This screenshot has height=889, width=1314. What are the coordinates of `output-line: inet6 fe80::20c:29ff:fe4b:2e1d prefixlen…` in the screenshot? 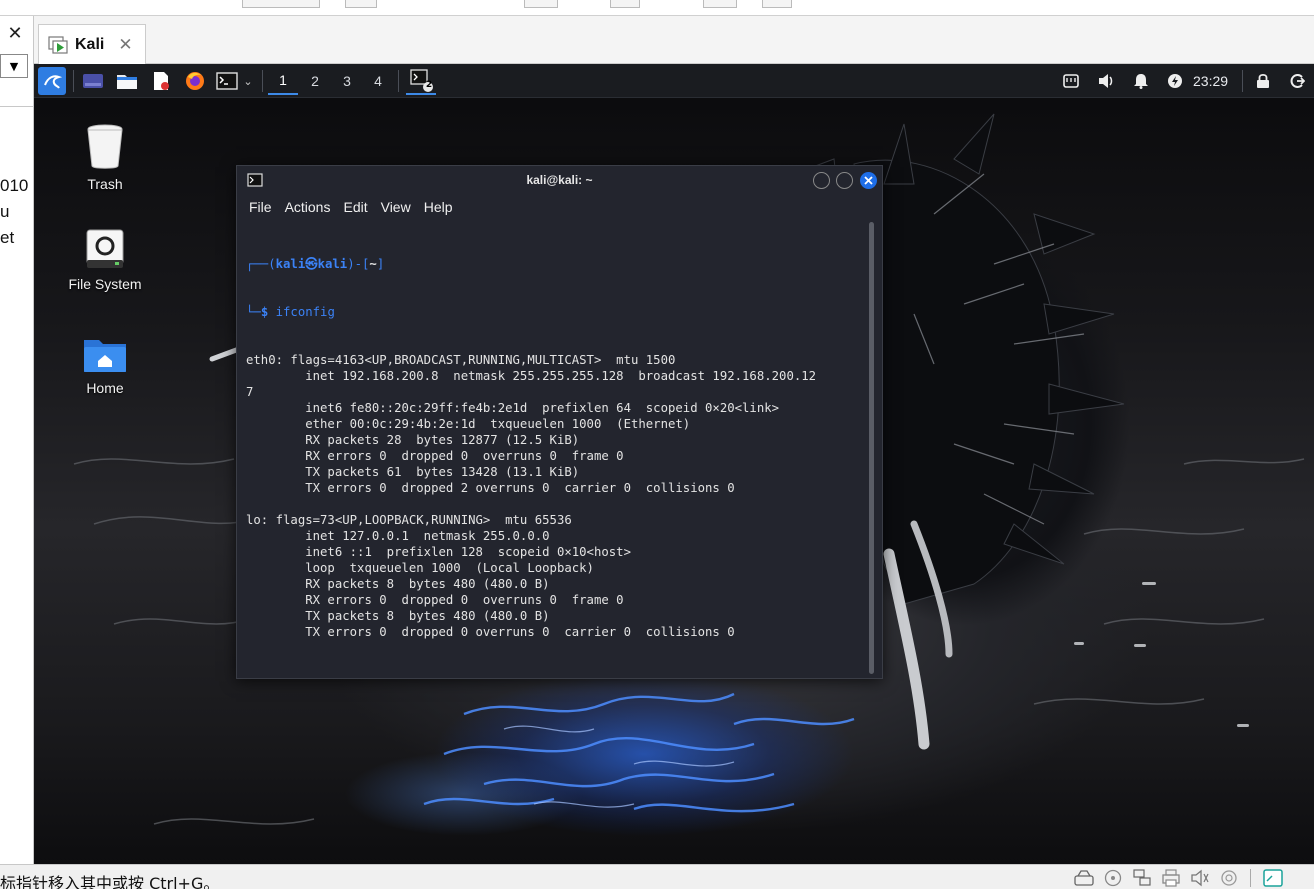 It's located at (513, 408).